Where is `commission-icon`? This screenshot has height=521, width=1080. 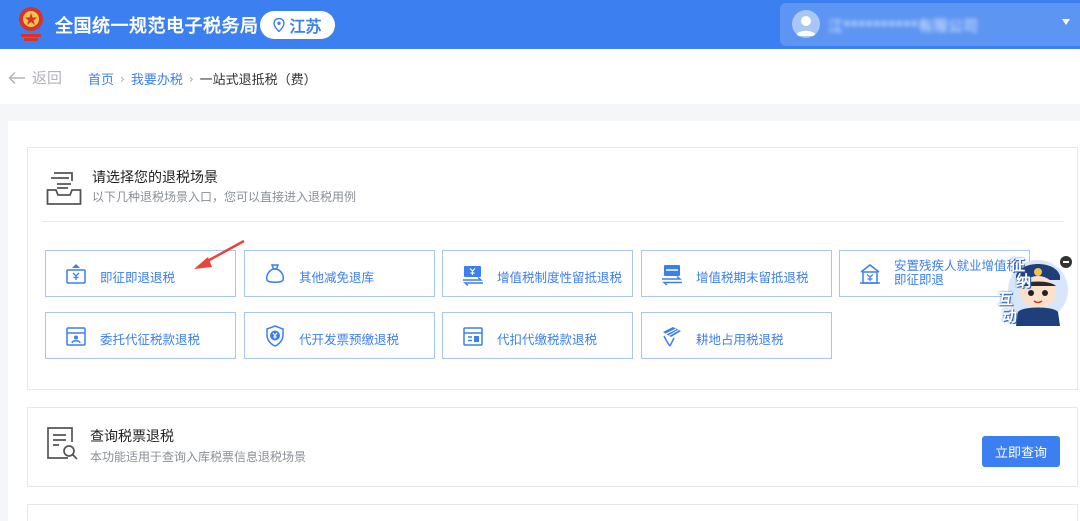 commission-icon is located at coordinates (76, 336).